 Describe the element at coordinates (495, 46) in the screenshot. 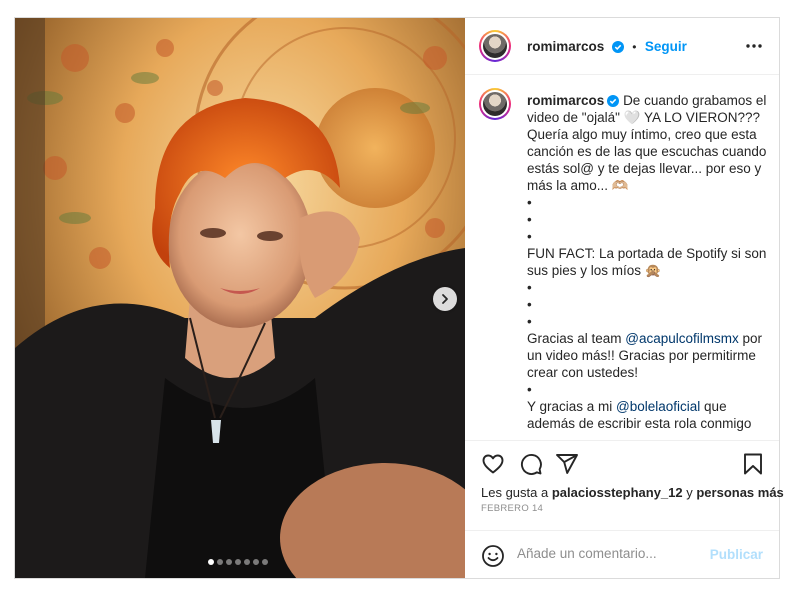

I see `avatar` at that location.